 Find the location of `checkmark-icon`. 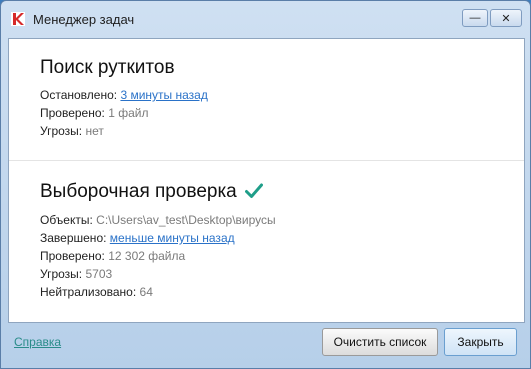

checkmark-icon is located at coordinates (253, 190).